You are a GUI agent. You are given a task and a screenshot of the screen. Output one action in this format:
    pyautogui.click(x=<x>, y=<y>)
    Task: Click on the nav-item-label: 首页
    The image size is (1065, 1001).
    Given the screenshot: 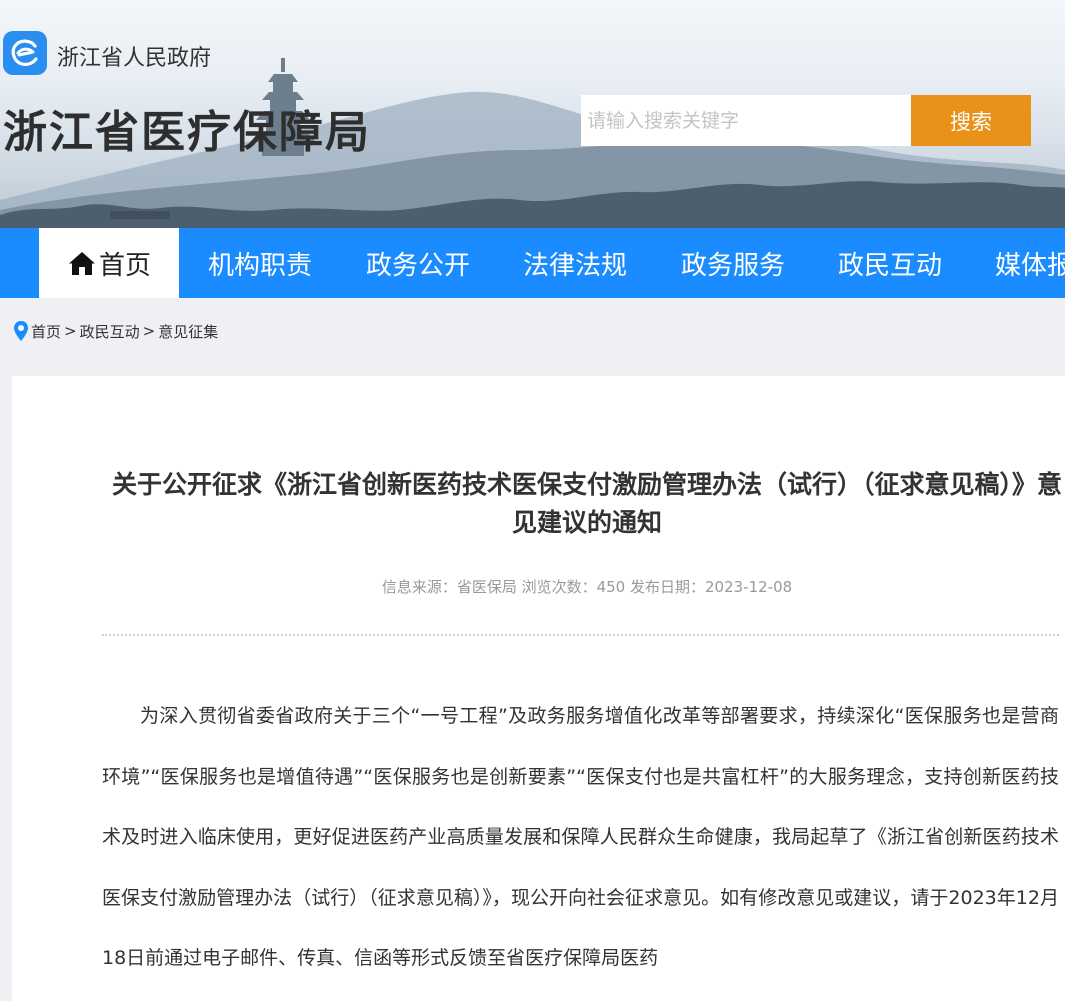 What is the action you would take?
    pyautogui.click(x=124, y=265)
    